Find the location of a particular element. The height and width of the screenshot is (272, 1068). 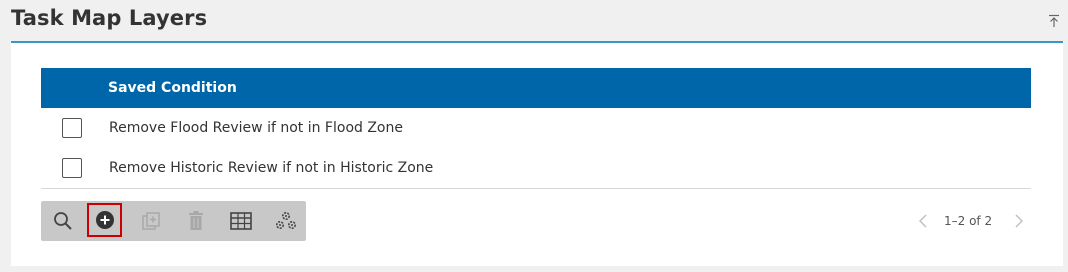

search-icon is located at coordinates (63, 221).